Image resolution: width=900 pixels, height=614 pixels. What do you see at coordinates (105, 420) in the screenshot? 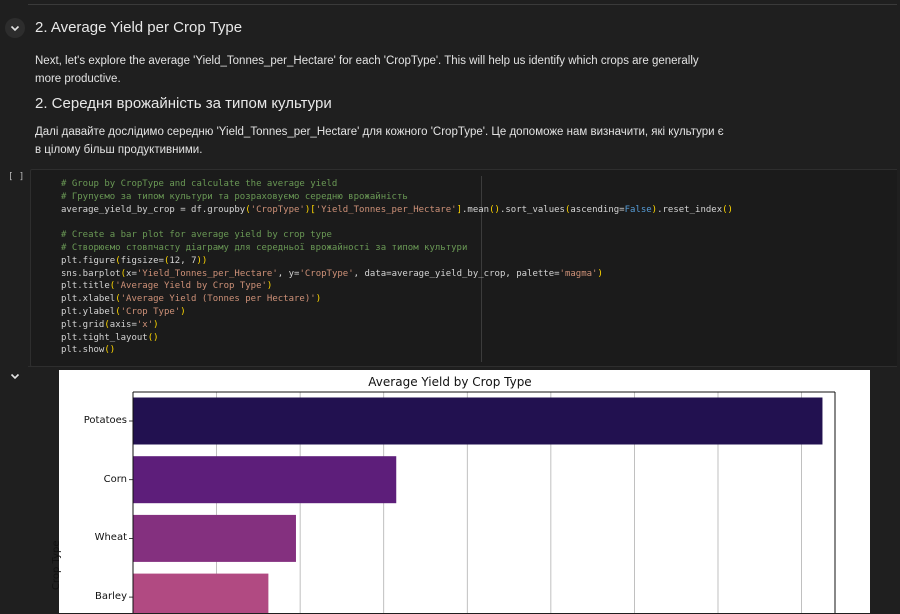
I see `y-tick-label: Potatoes` at bounding box center [105, 420].